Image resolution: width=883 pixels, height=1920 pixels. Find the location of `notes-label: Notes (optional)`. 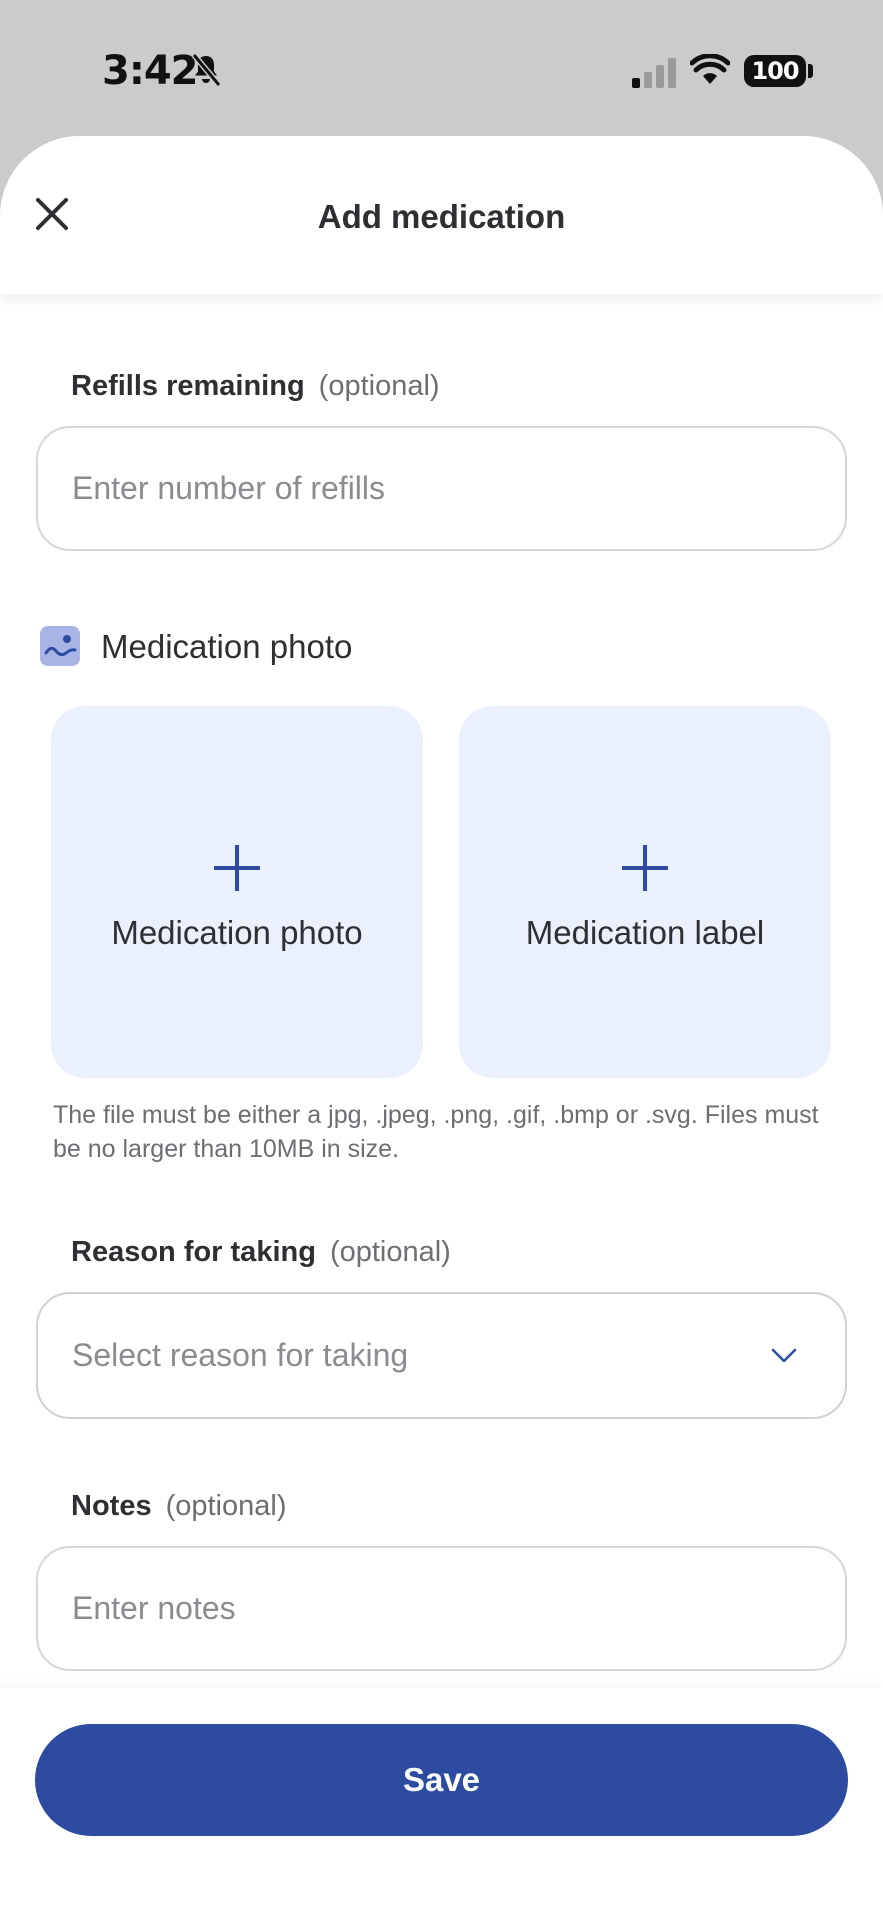

notes-label: Notes (optional) is located at coordinates (178, 1506).